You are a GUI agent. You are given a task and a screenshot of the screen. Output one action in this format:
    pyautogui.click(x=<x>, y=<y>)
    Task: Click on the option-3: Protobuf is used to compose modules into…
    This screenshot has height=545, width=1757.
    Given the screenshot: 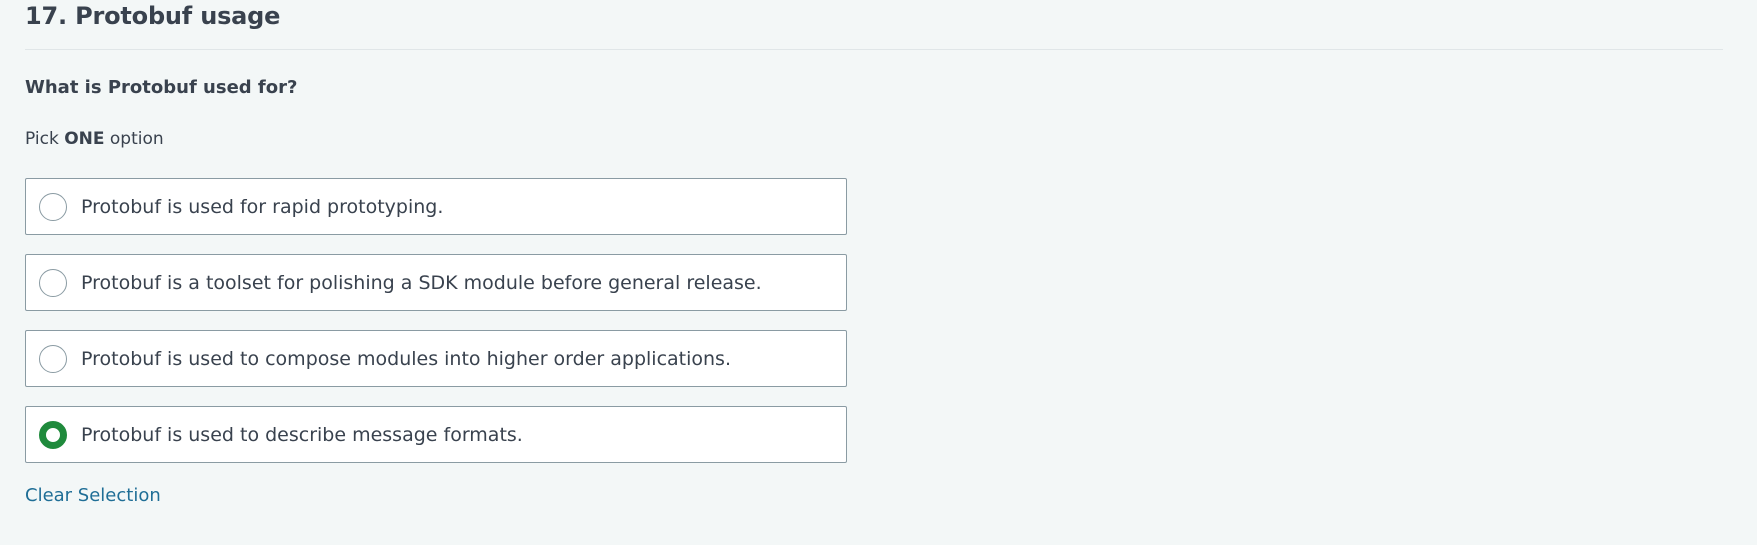 What is the action you would take?
    pyautogui.click(x=436, y=358)
    